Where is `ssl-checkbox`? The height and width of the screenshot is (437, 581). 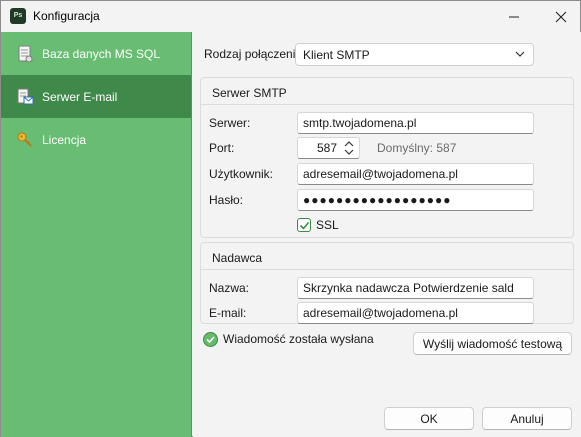 ssl-checkbox is located at coordinates (304, 225).